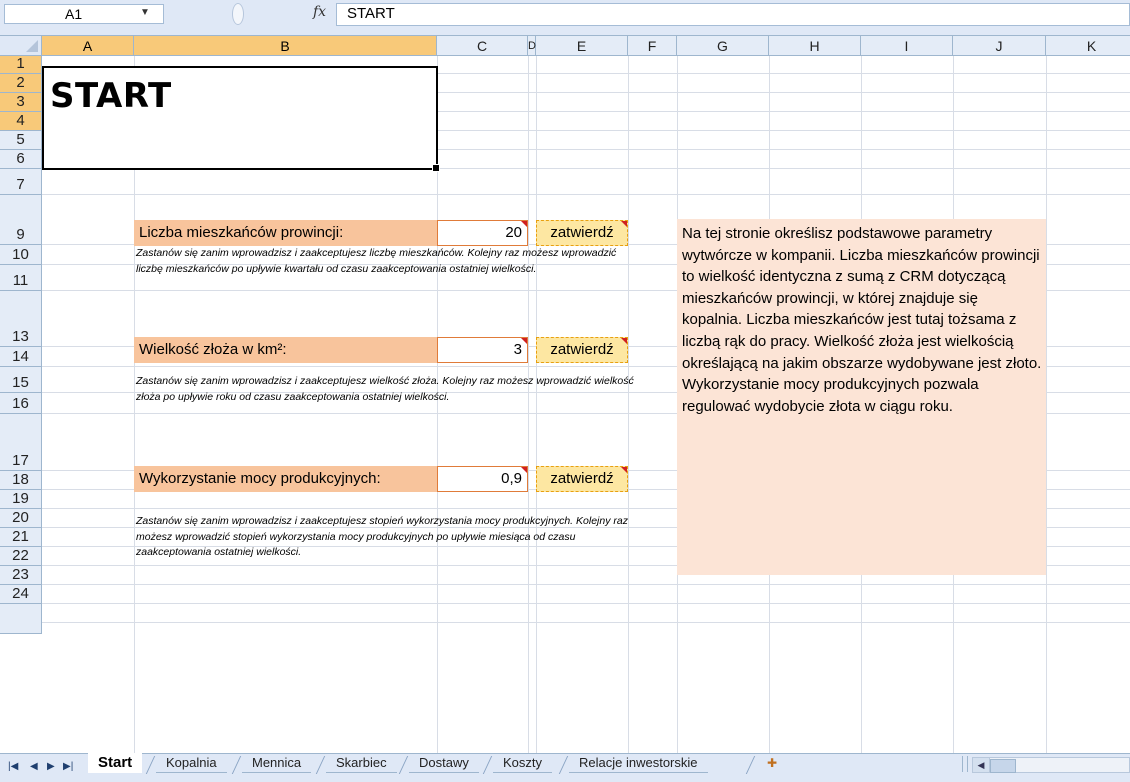 This screenshot has height=782, width=1130. Describe the element at coordinates (723, 46) in the screenshot. I see `col-header-g: G` at that location.